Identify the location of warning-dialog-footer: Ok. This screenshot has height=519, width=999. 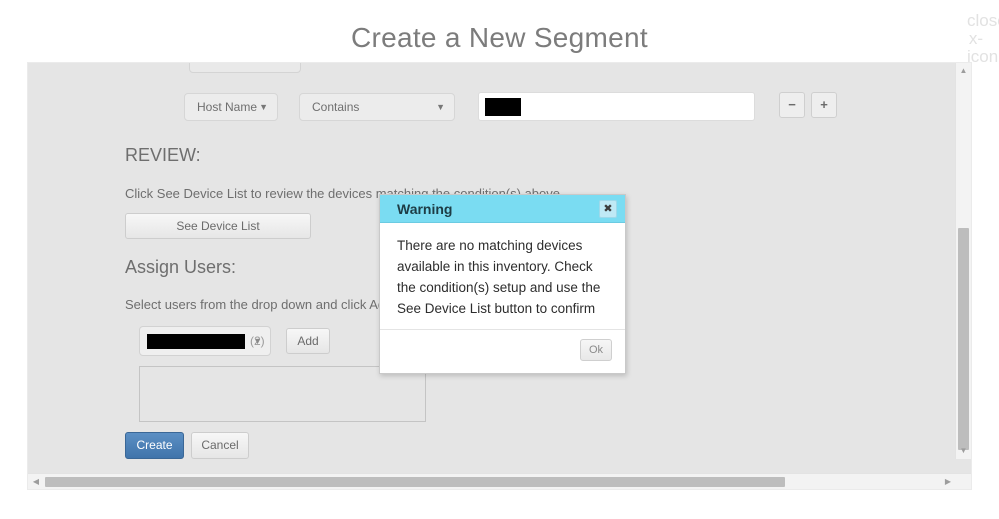
(502, 351).